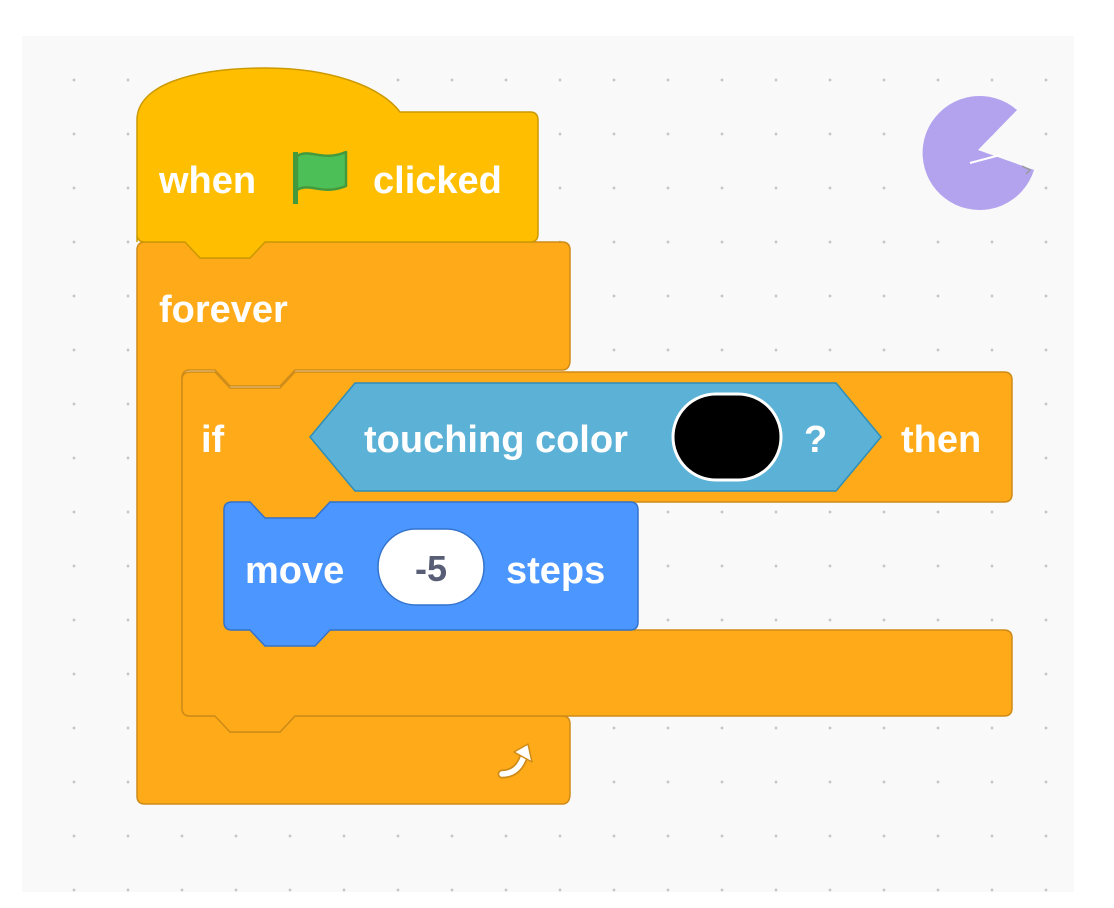 Image resolution: width=1114 pixels, height=908 pixels. Describe the element at coordinates (437, 181) in the screenshot. I see `clicked-label: clicked` at that location.